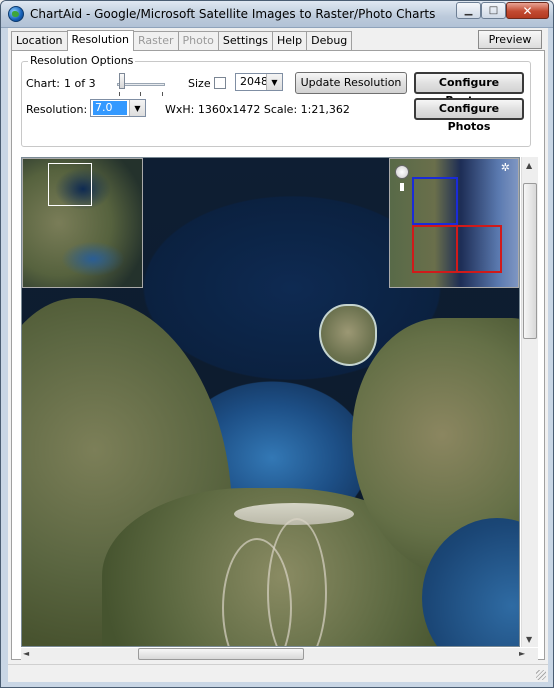  What do you see at coordinates (221, 654) in the screenshot?
I see `horizontal-scroll-thumb` at bounding box center [221, 654].